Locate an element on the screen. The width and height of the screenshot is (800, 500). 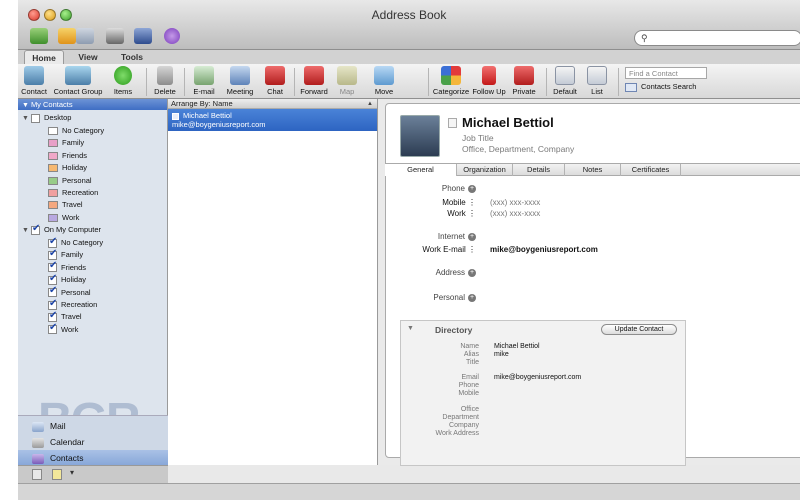
sidebar-item-computer-7: Work is located at coordinates (63, 329).